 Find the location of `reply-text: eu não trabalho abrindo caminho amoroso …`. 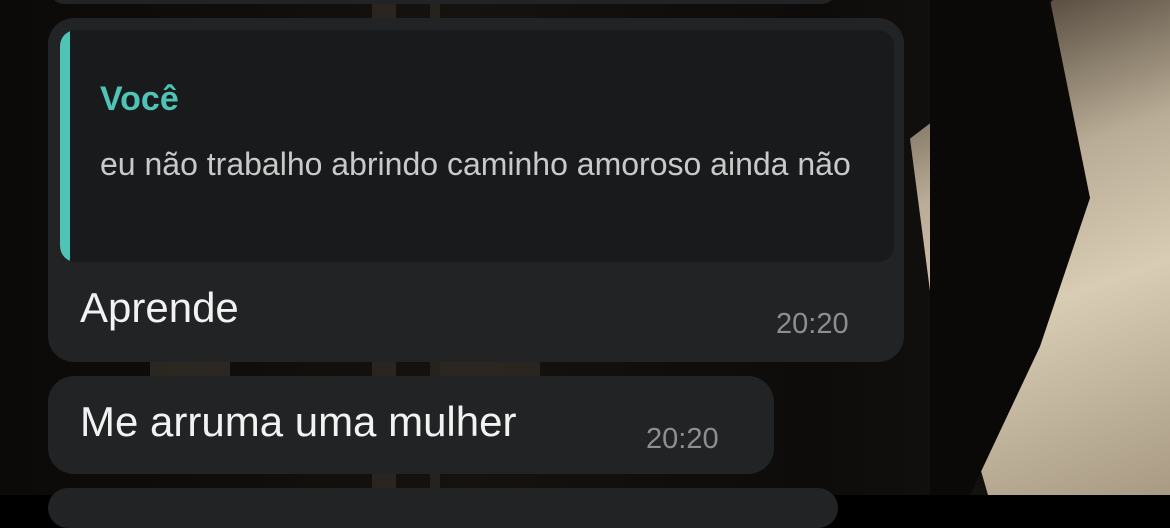

reply-text: eu não trabalho abrindo caminho amoroso … is located at coordinates (475, 164).